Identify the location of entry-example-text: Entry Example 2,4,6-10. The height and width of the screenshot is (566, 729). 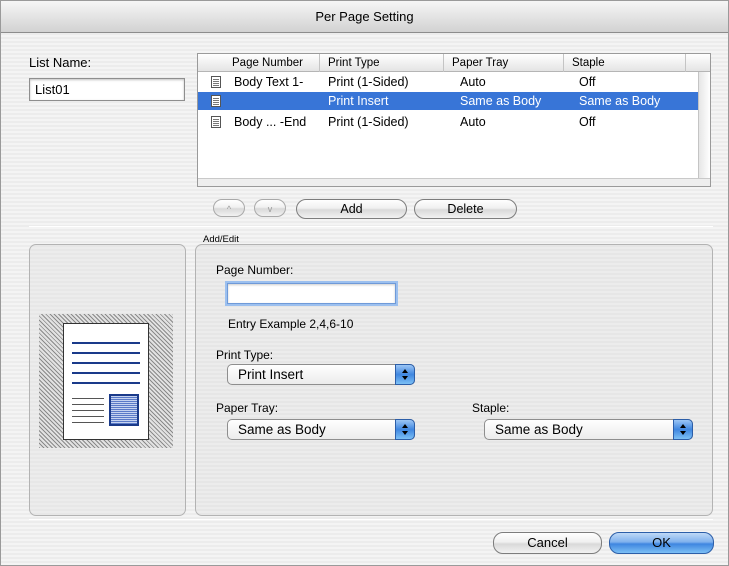
(291, 324).